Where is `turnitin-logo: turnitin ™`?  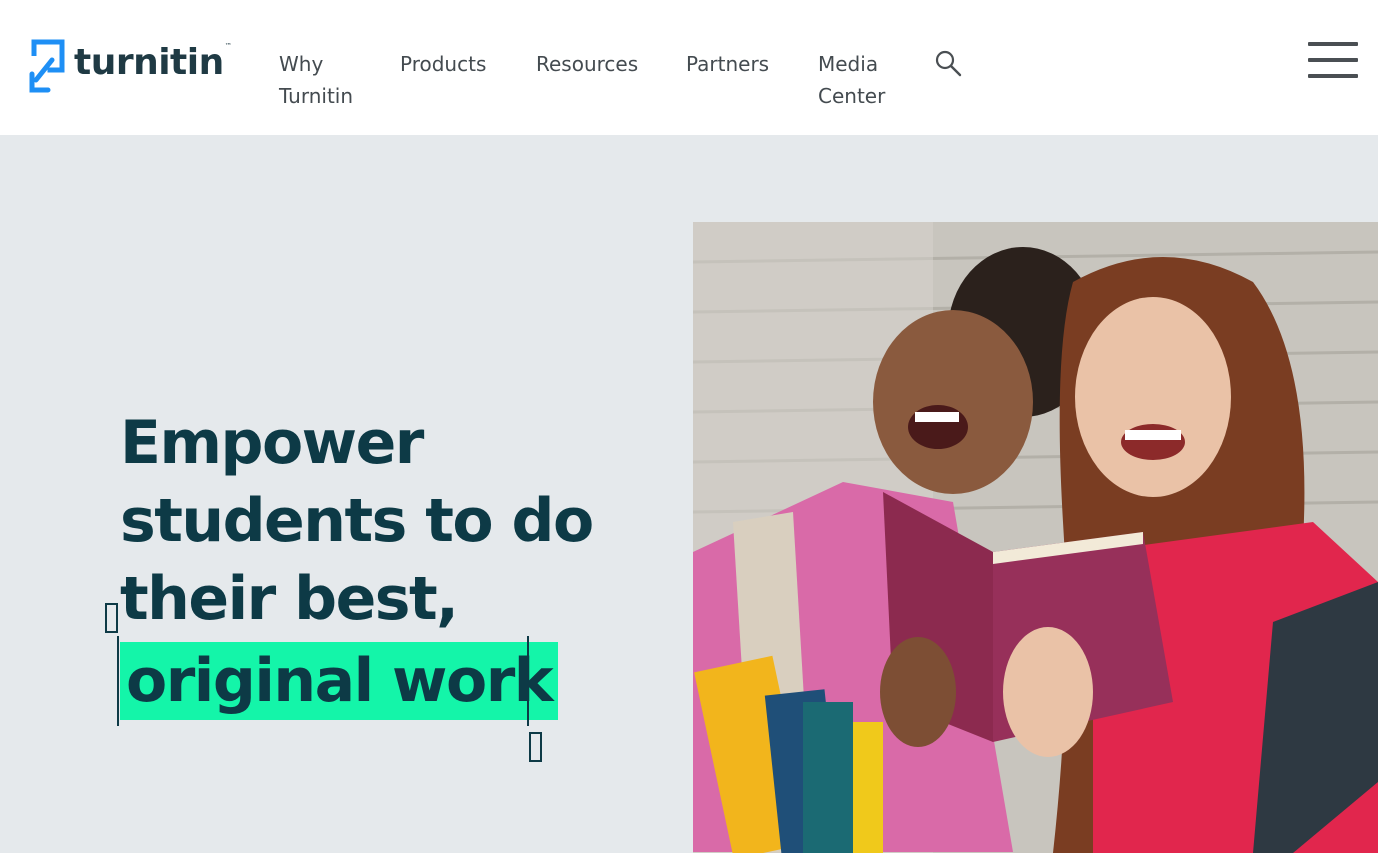 turnitin-logo: turnitin ™ is located at coordinates (130, 66).